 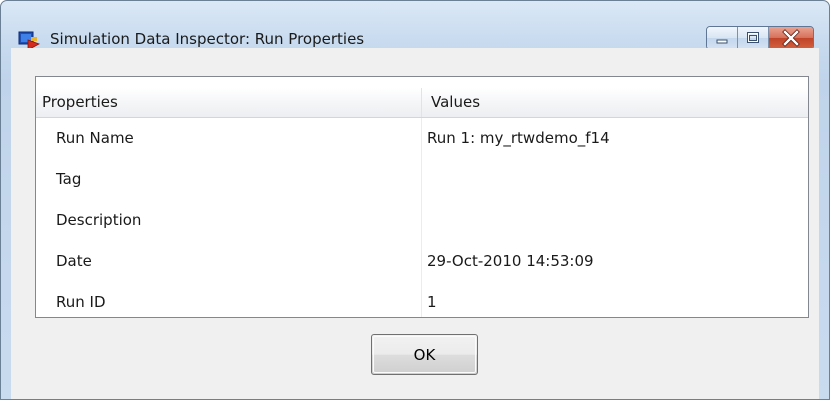 I want to click on property-name: Run ID, so click(x=81, y=302).